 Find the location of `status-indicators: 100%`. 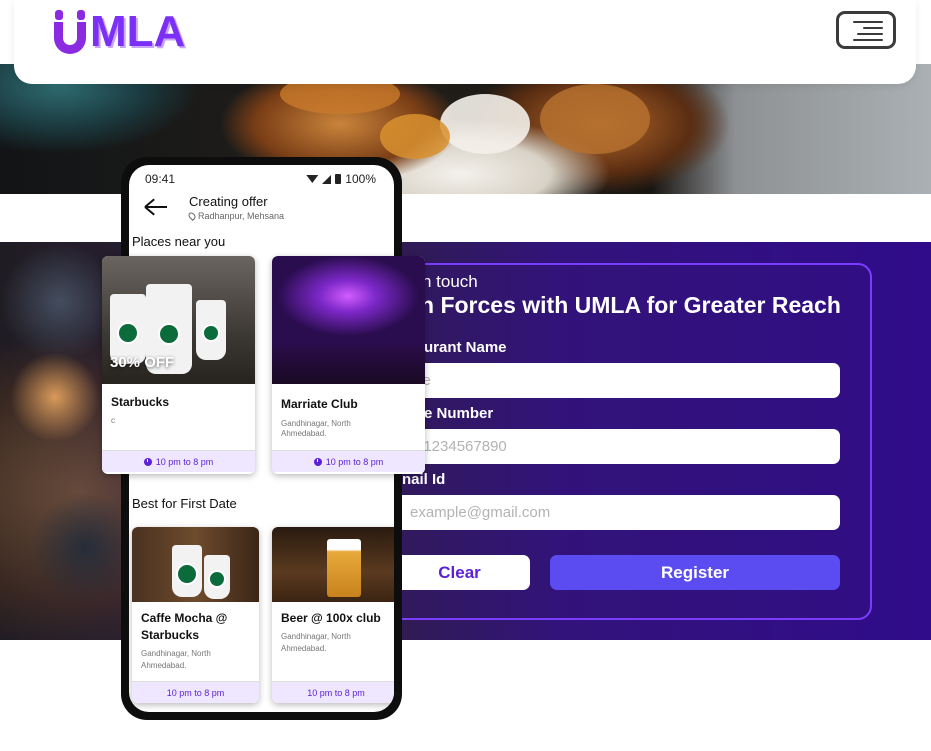

status-indicators: 100% is located at coordinates (341, 179).